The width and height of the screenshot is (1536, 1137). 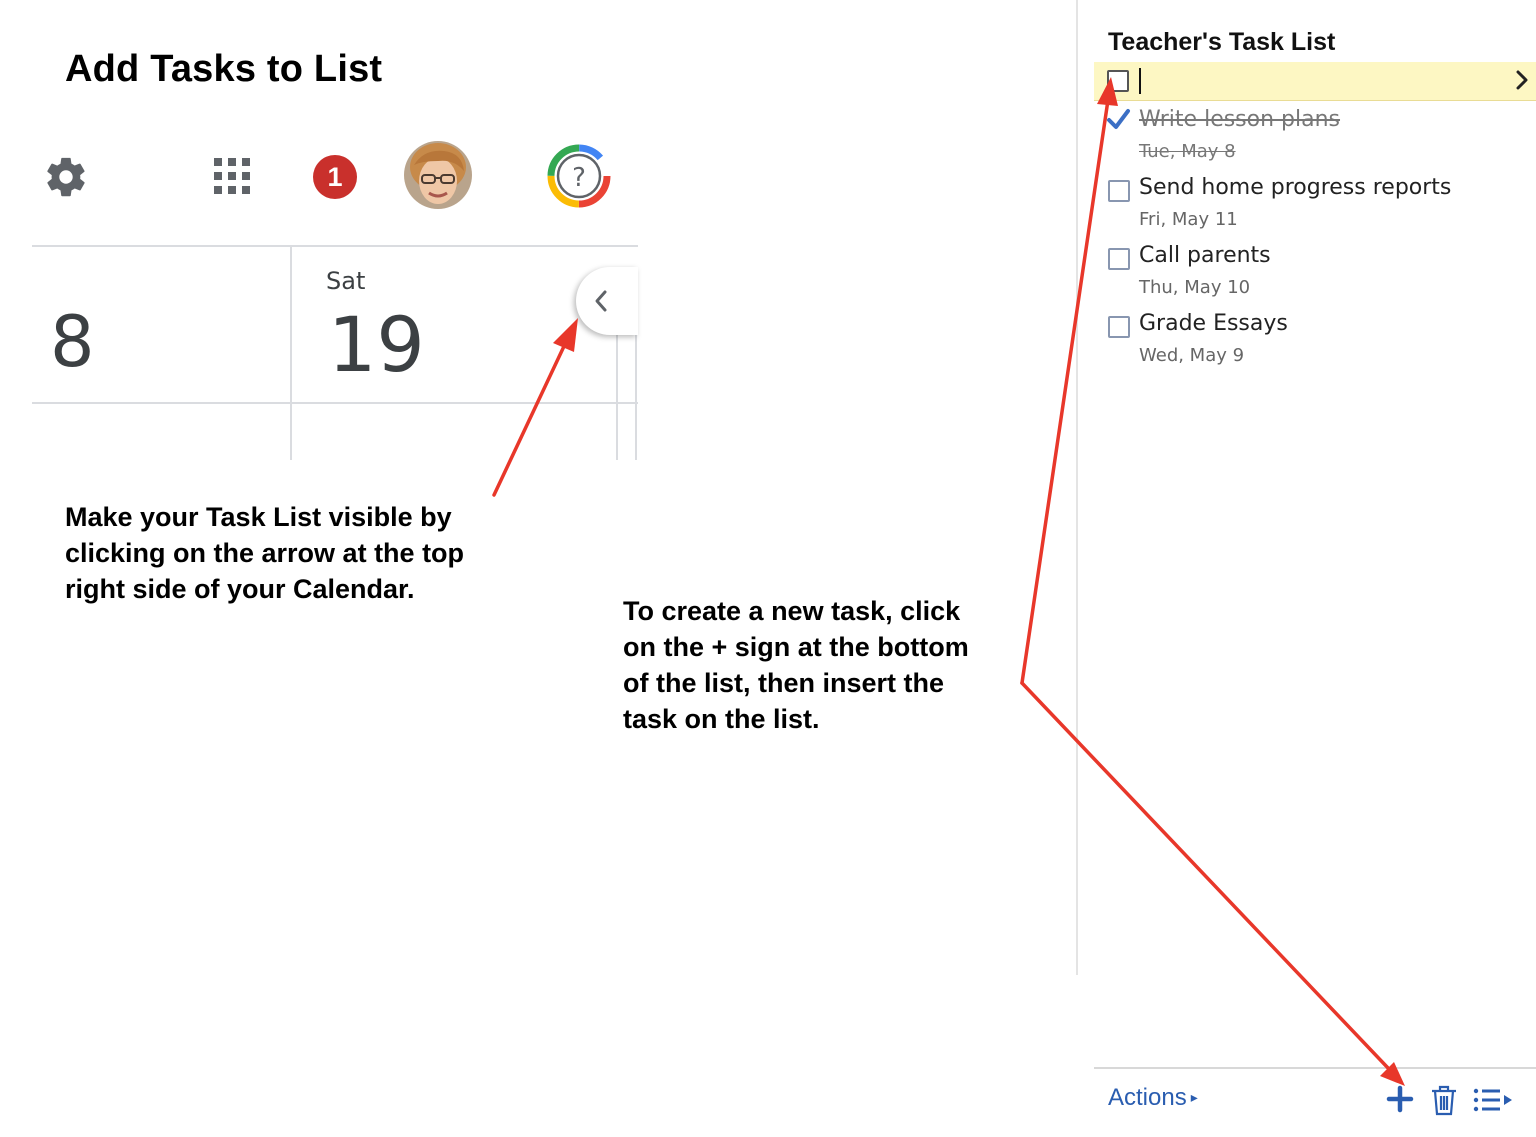 I want to click on apps-grid-icon, so click(x=232, y=176).